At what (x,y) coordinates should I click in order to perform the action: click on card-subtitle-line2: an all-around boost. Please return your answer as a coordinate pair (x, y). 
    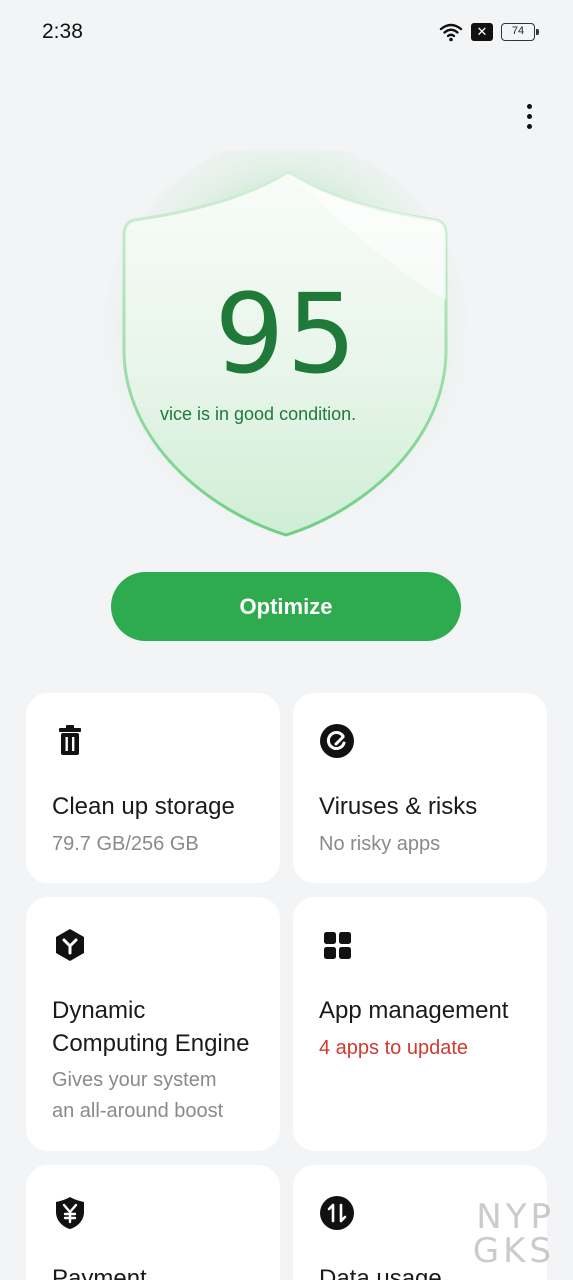
    Looking at the image, I should click on (138, 1111).